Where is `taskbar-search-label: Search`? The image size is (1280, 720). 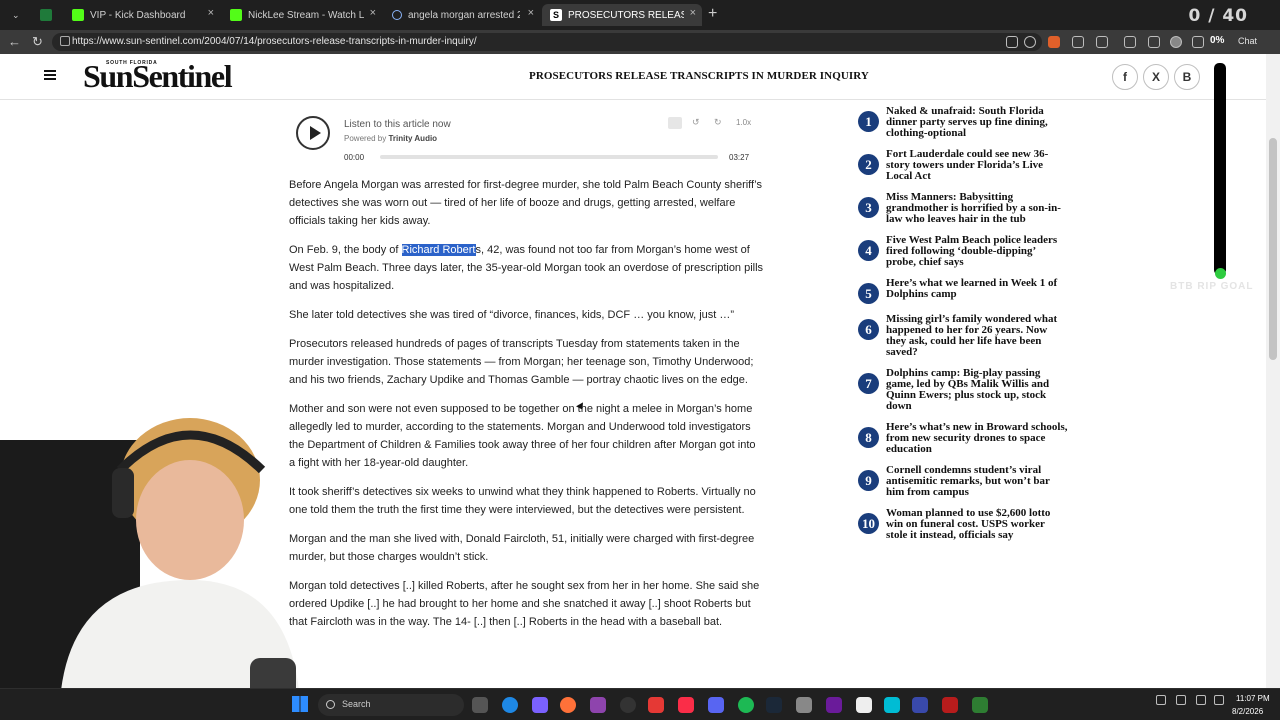 taskbar-search-label: Search is located at coordinates (356, 704).